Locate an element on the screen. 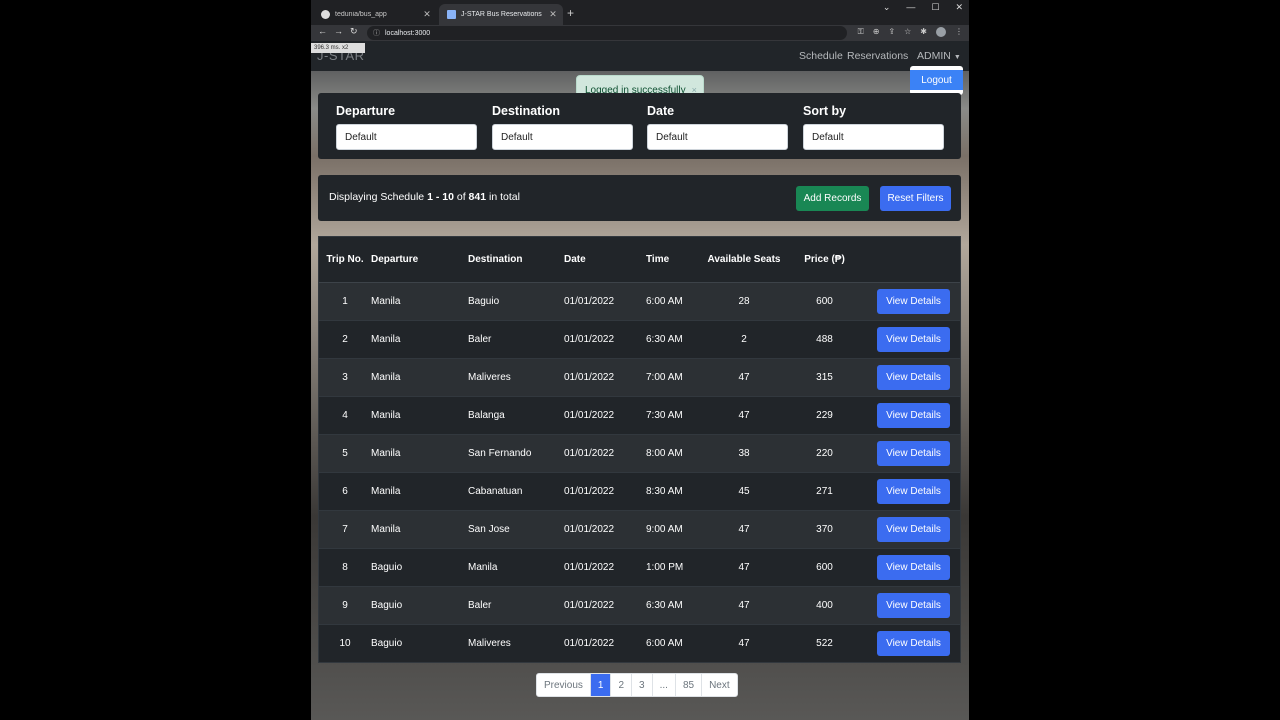 The image size is (1280, 720). back-icon: ← is located at coordinates (322, 31).